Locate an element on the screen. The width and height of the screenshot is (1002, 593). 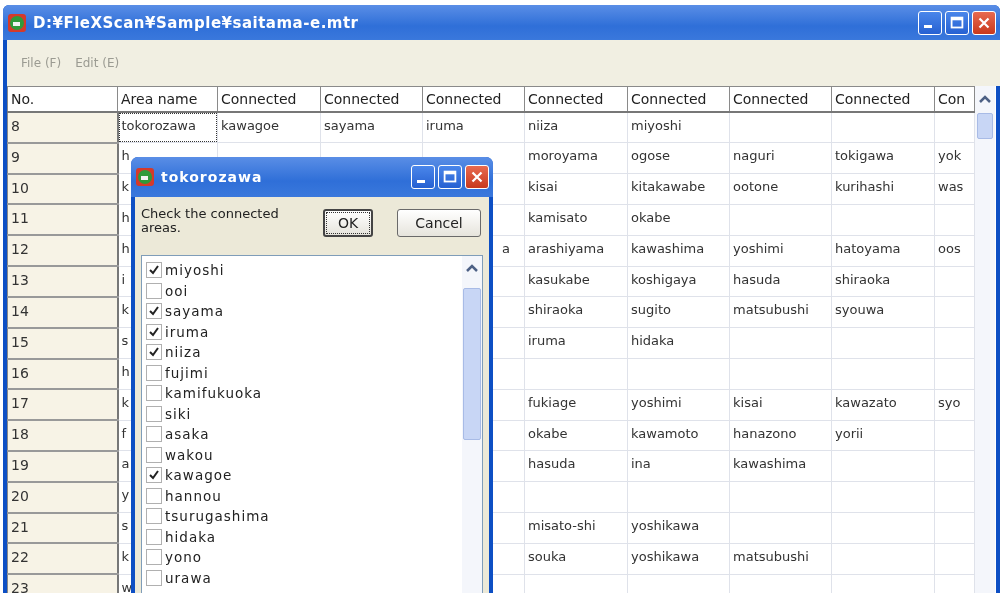
column-header: Con is located at coordinates (954, 99).